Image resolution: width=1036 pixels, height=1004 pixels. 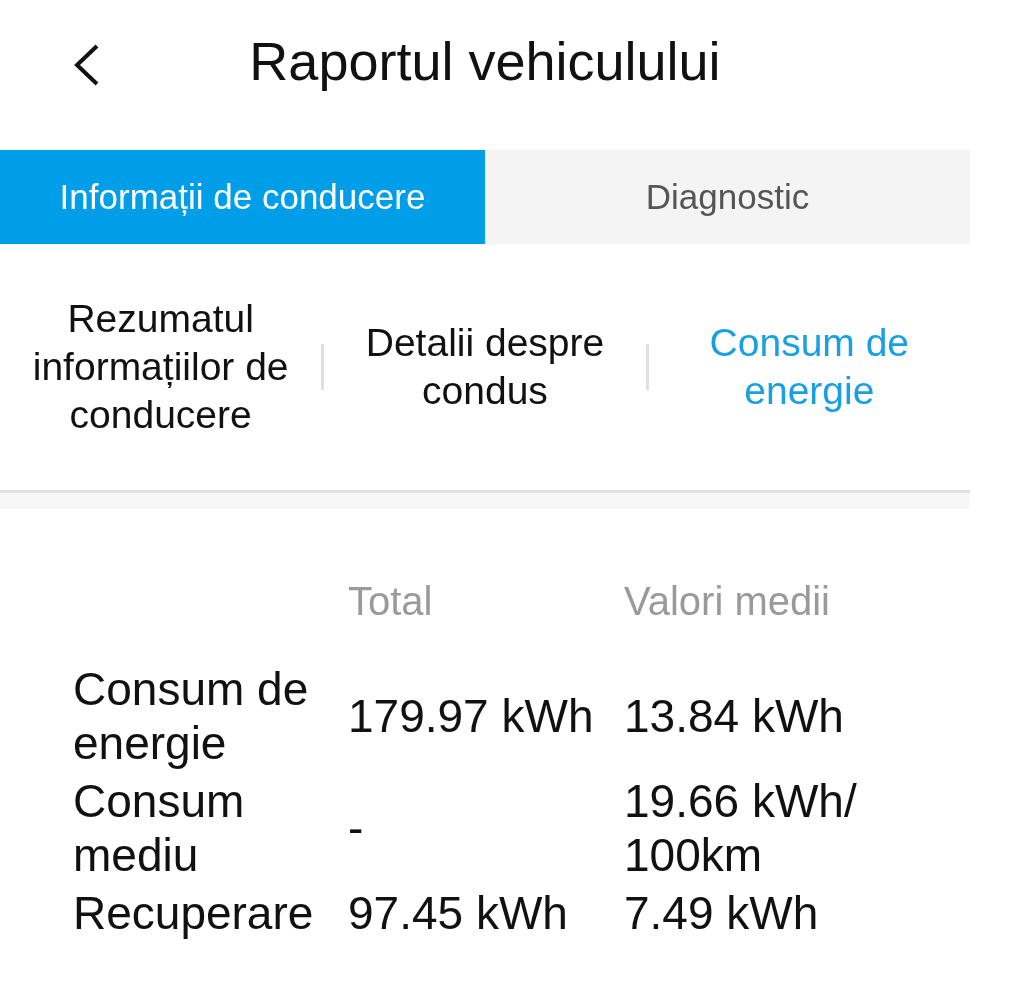 What do you see at coordinates (161, 367) in the screenshot?
I see `sub-tab: Rezumatul informațiilor de conducere` at bounding box center [161, 367].